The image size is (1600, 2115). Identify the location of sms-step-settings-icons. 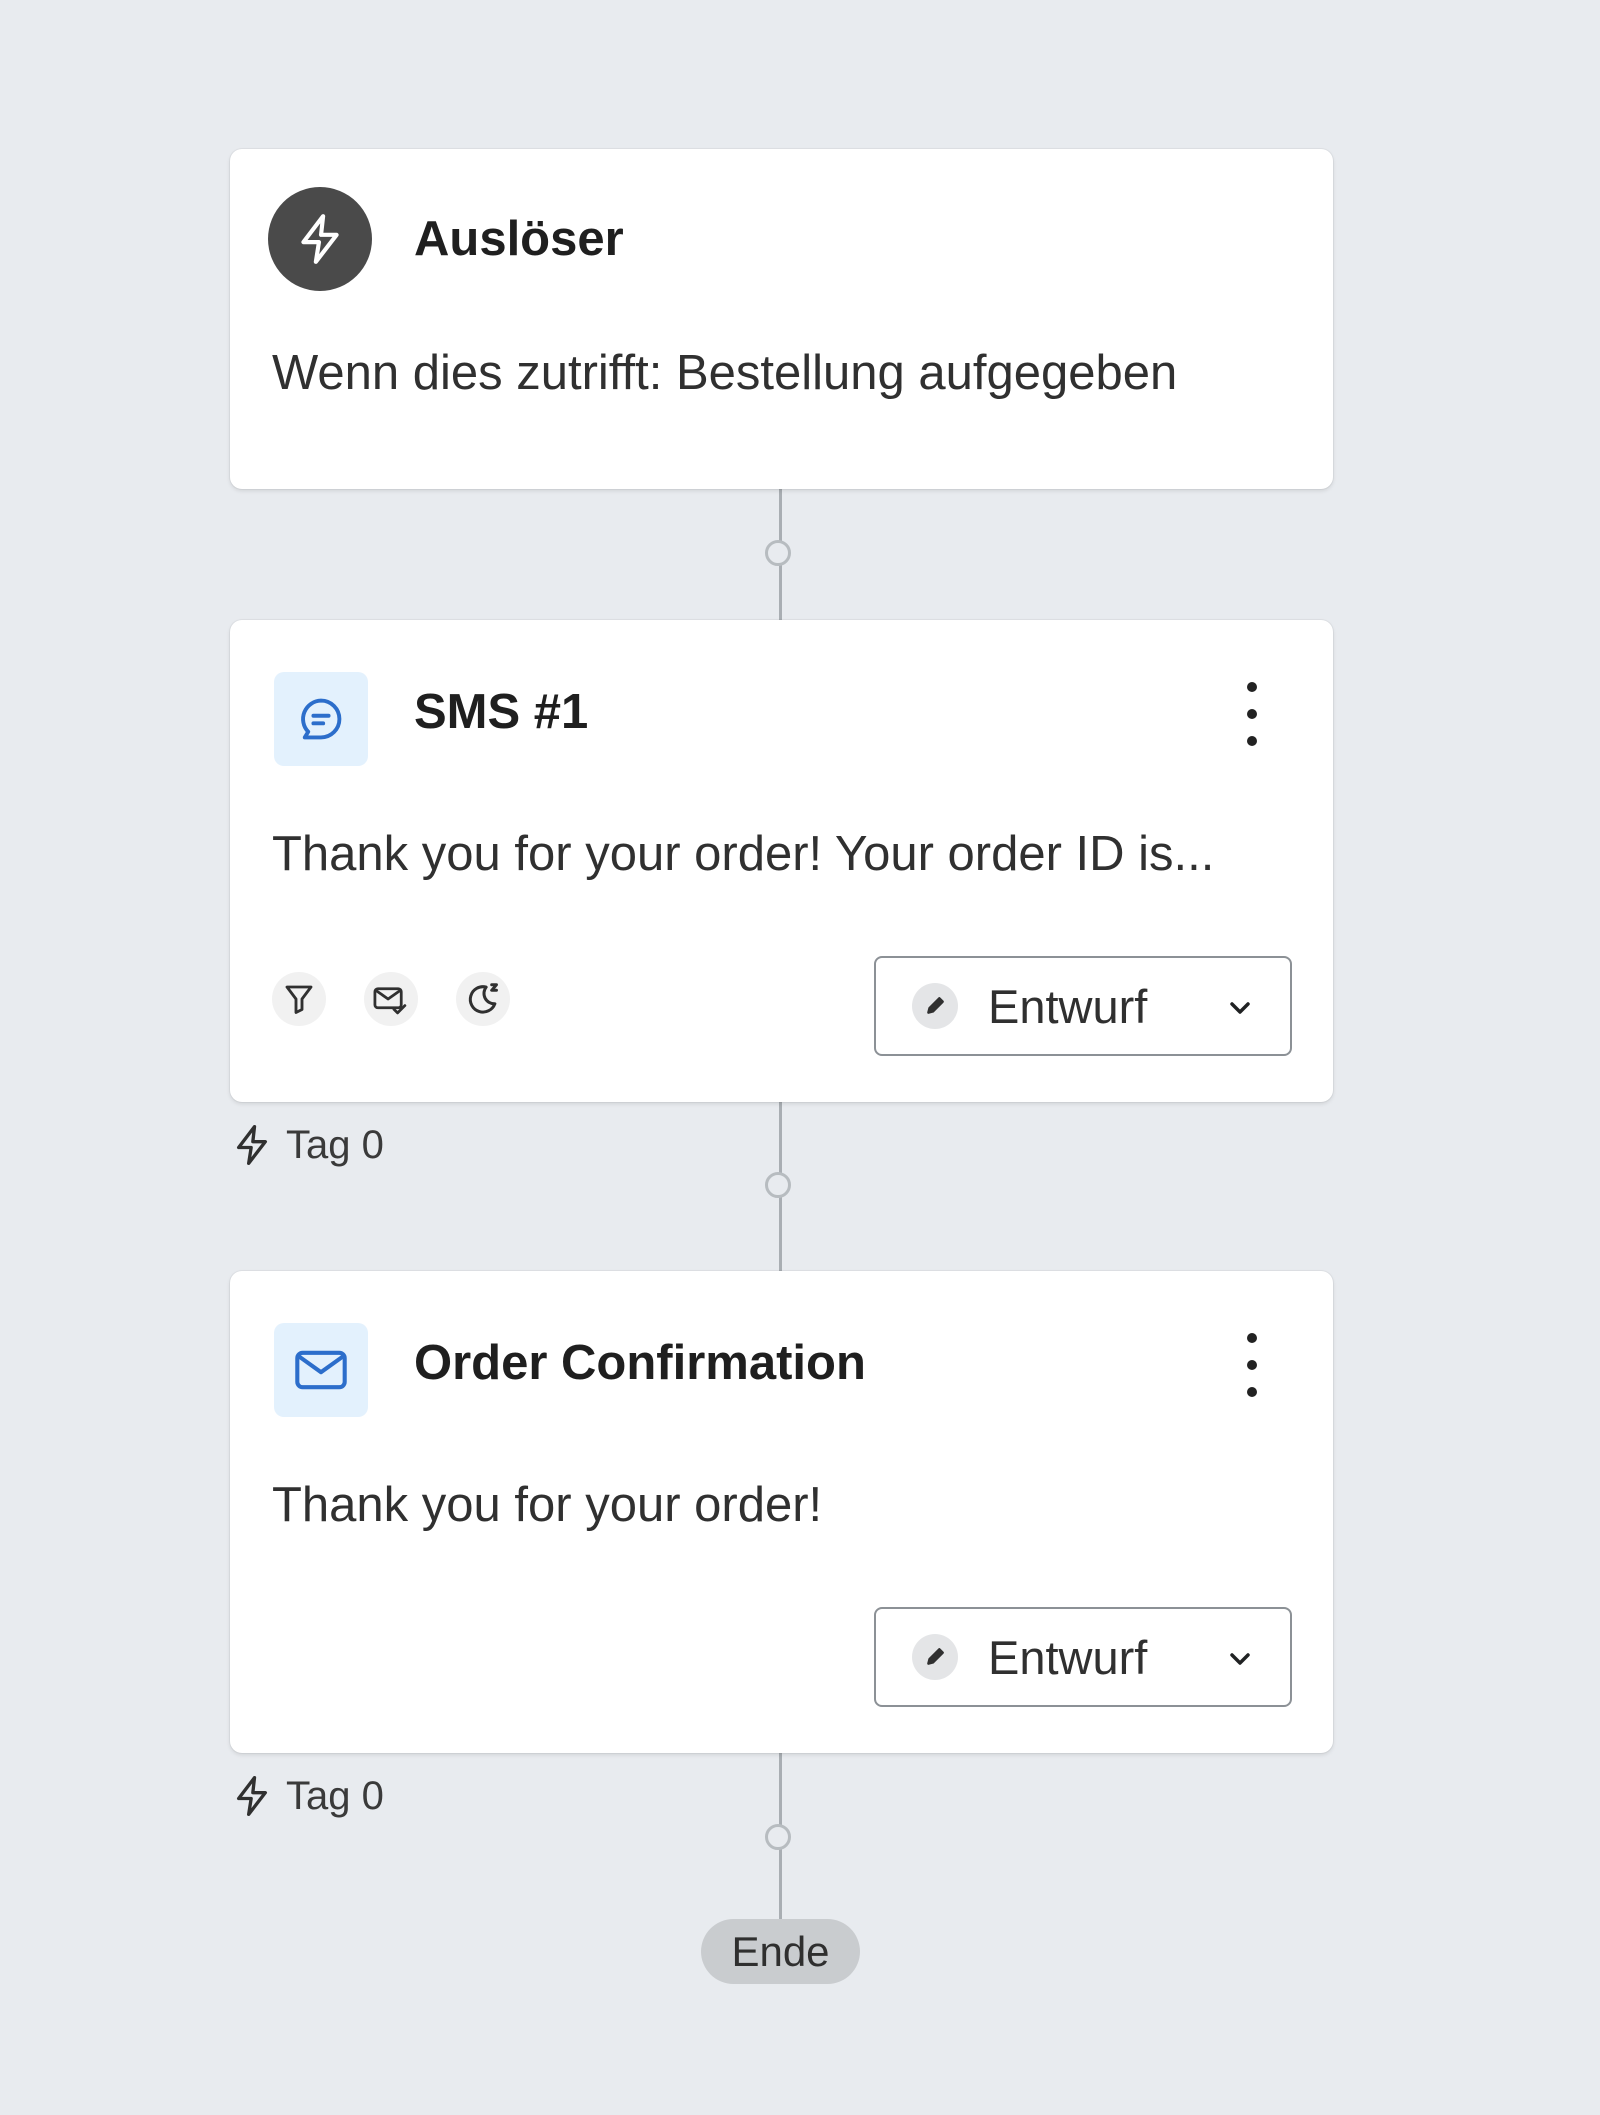
(391, 999).